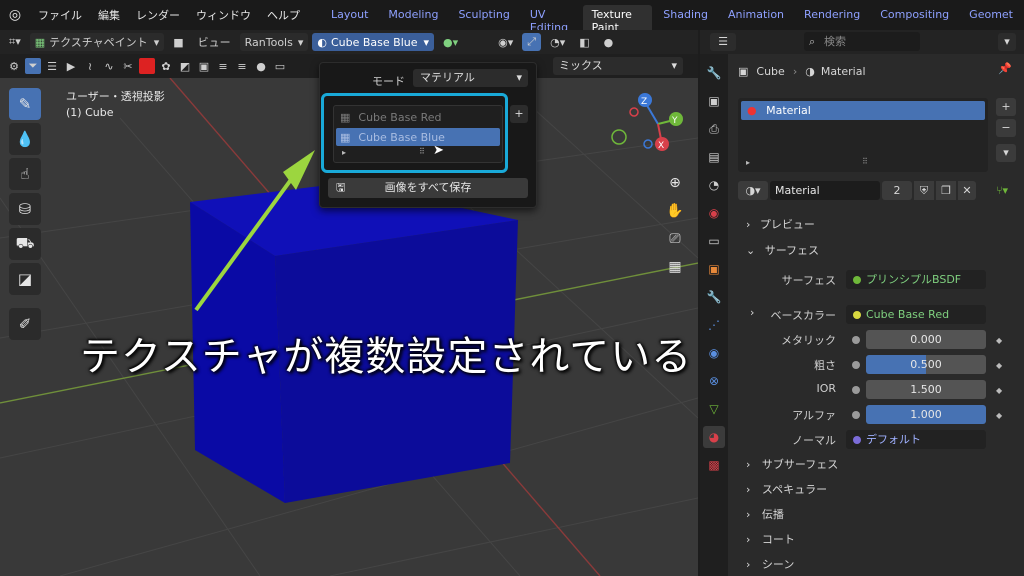 The height and width of the screenshot is (576, 1024). What do you see at coordinates (714, 325) in the screenshot?
I see `particles-icon: ⋰` at bounding box center [714, 325].